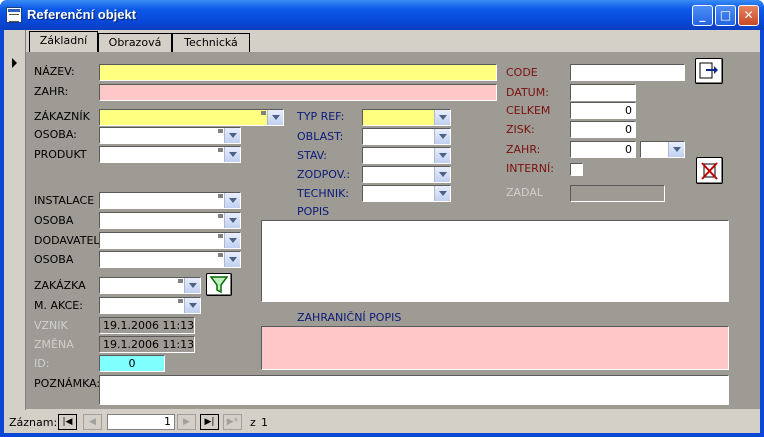 Image resolution: width=764 pixels, height=437 pixels. Describe the element at coordinates (702, 15) in the screenshot. I see `minimize-button: _` at that location.